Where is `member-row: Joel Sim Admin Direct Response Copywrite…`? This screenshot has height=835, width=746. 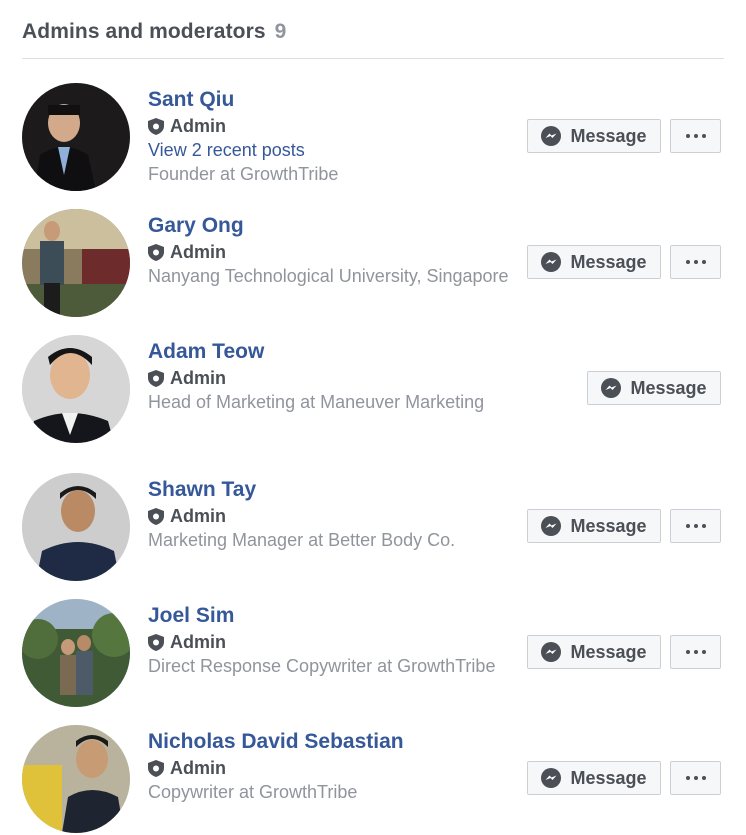
member-row: Joel Sim Admin Direct Response Copywrite… is located at coordinates (373, 654).